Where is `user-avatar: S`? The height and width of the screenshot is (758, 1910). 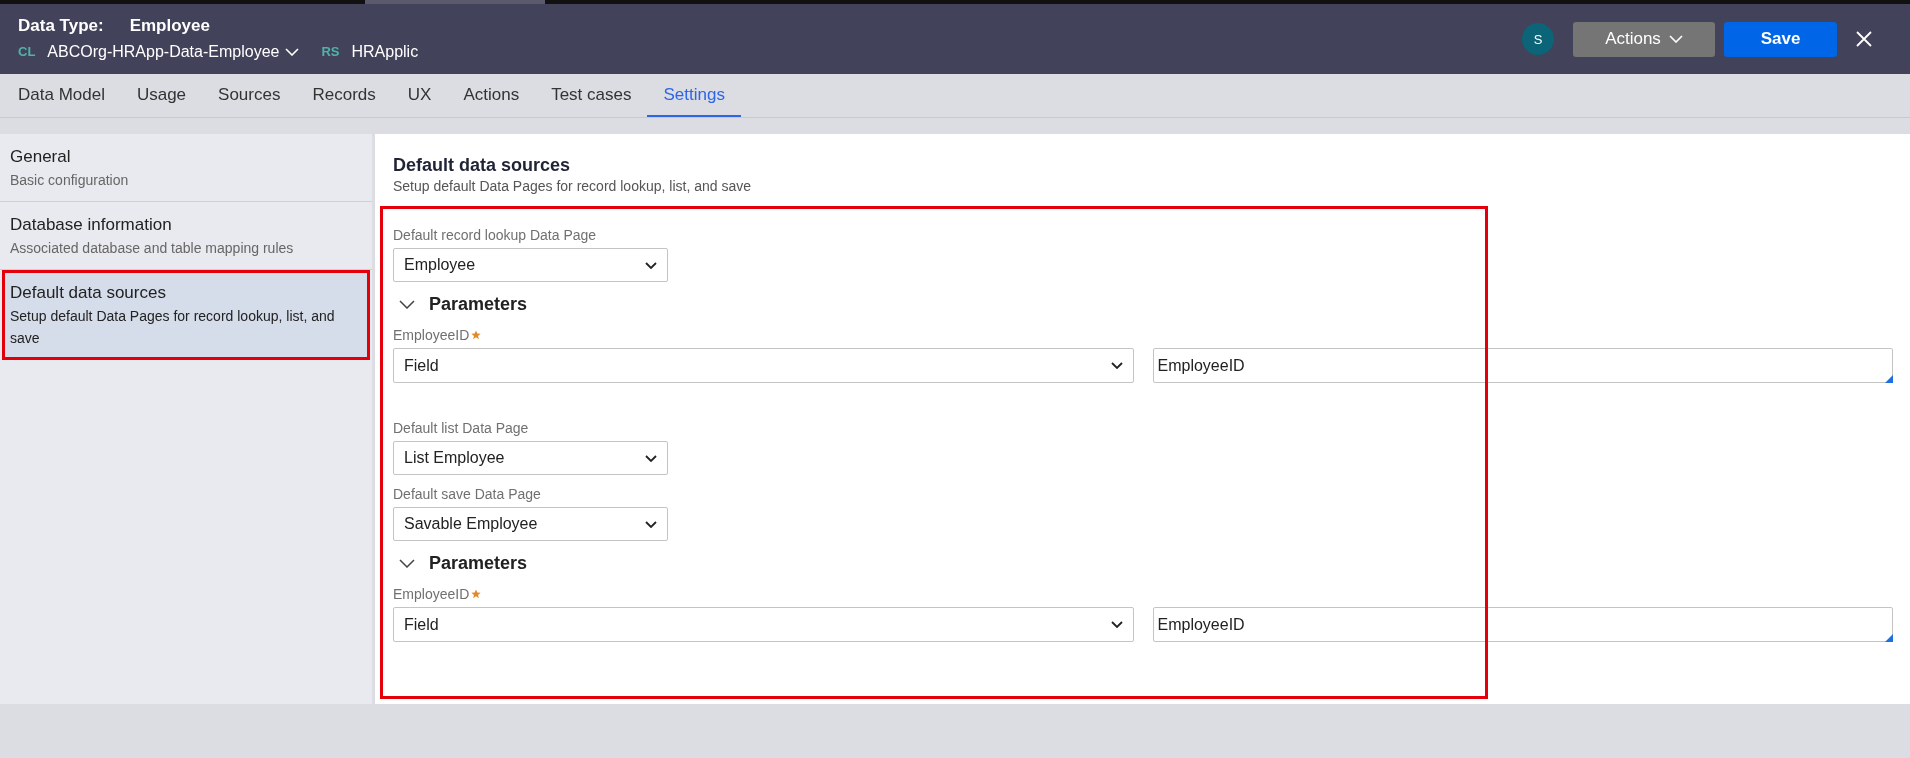
user-avatar: S is located at coordinates (1538, 39).